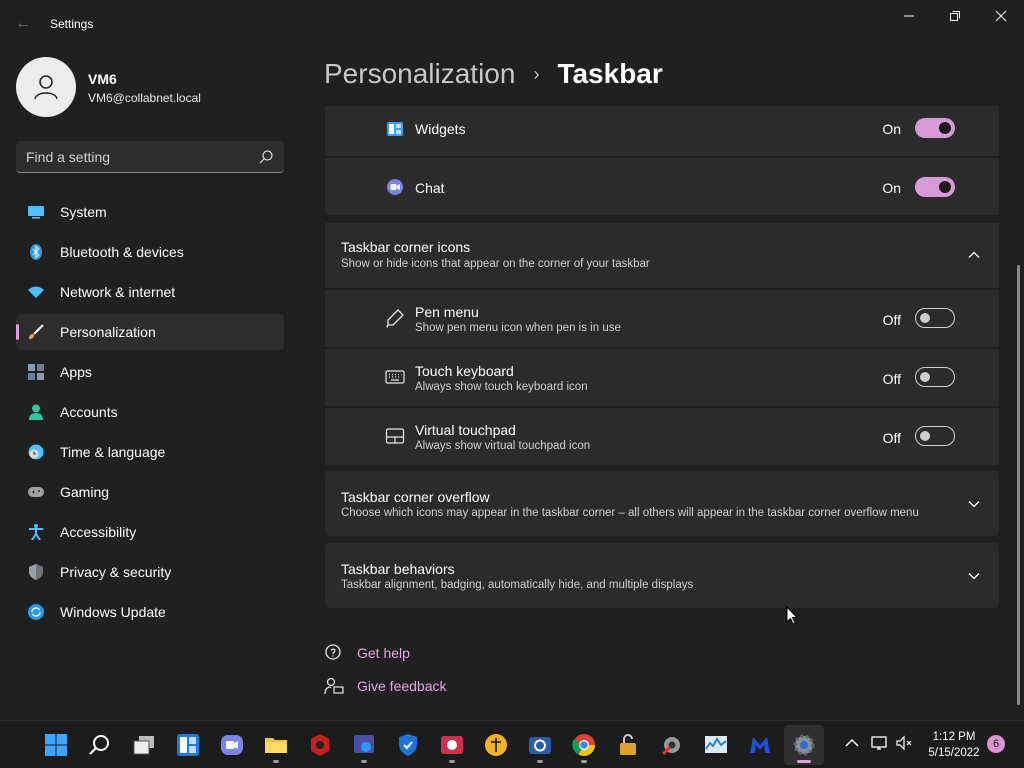  What do you see at coordinates (150, 492) in the screenshot?
I see `sidebar-item-gaming: Gaming` at bounding box center [150, 492].